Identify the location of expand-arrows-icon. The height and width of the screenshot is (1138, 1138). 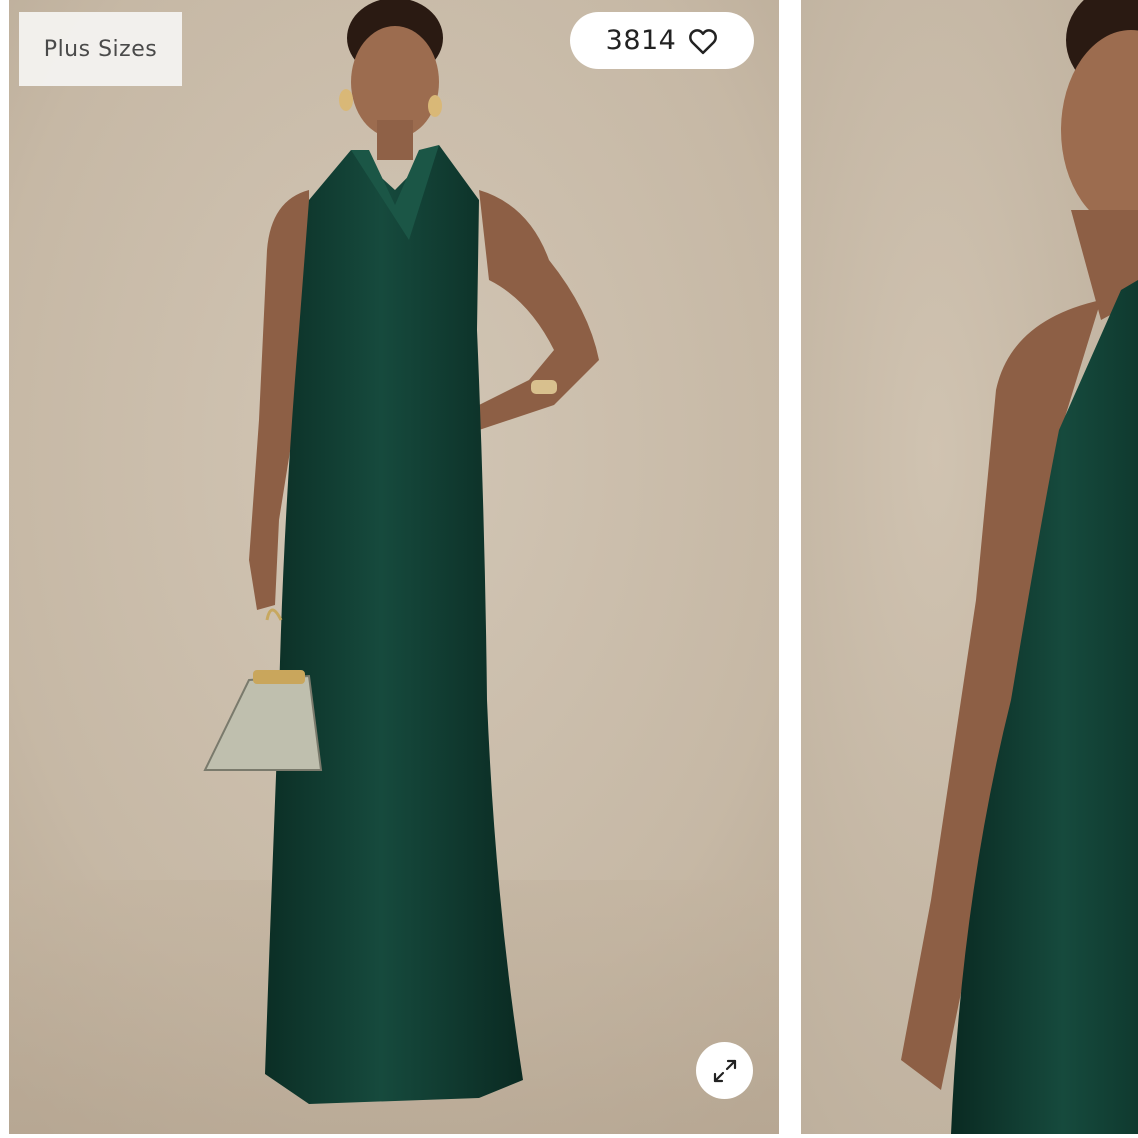
(724, 1070).